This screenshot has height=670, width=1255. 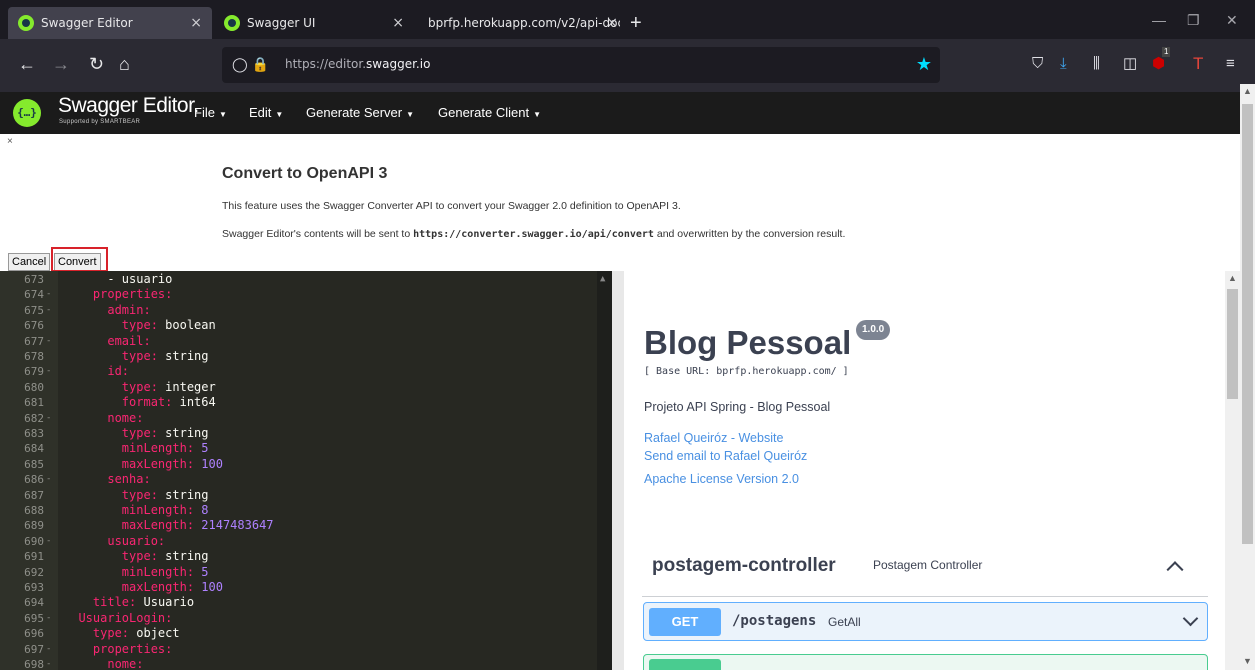 What do you see at coordinates (1198, 63) in the screenshot?
I see `extension-t-icon: T` at bounding box center [1198, 63].